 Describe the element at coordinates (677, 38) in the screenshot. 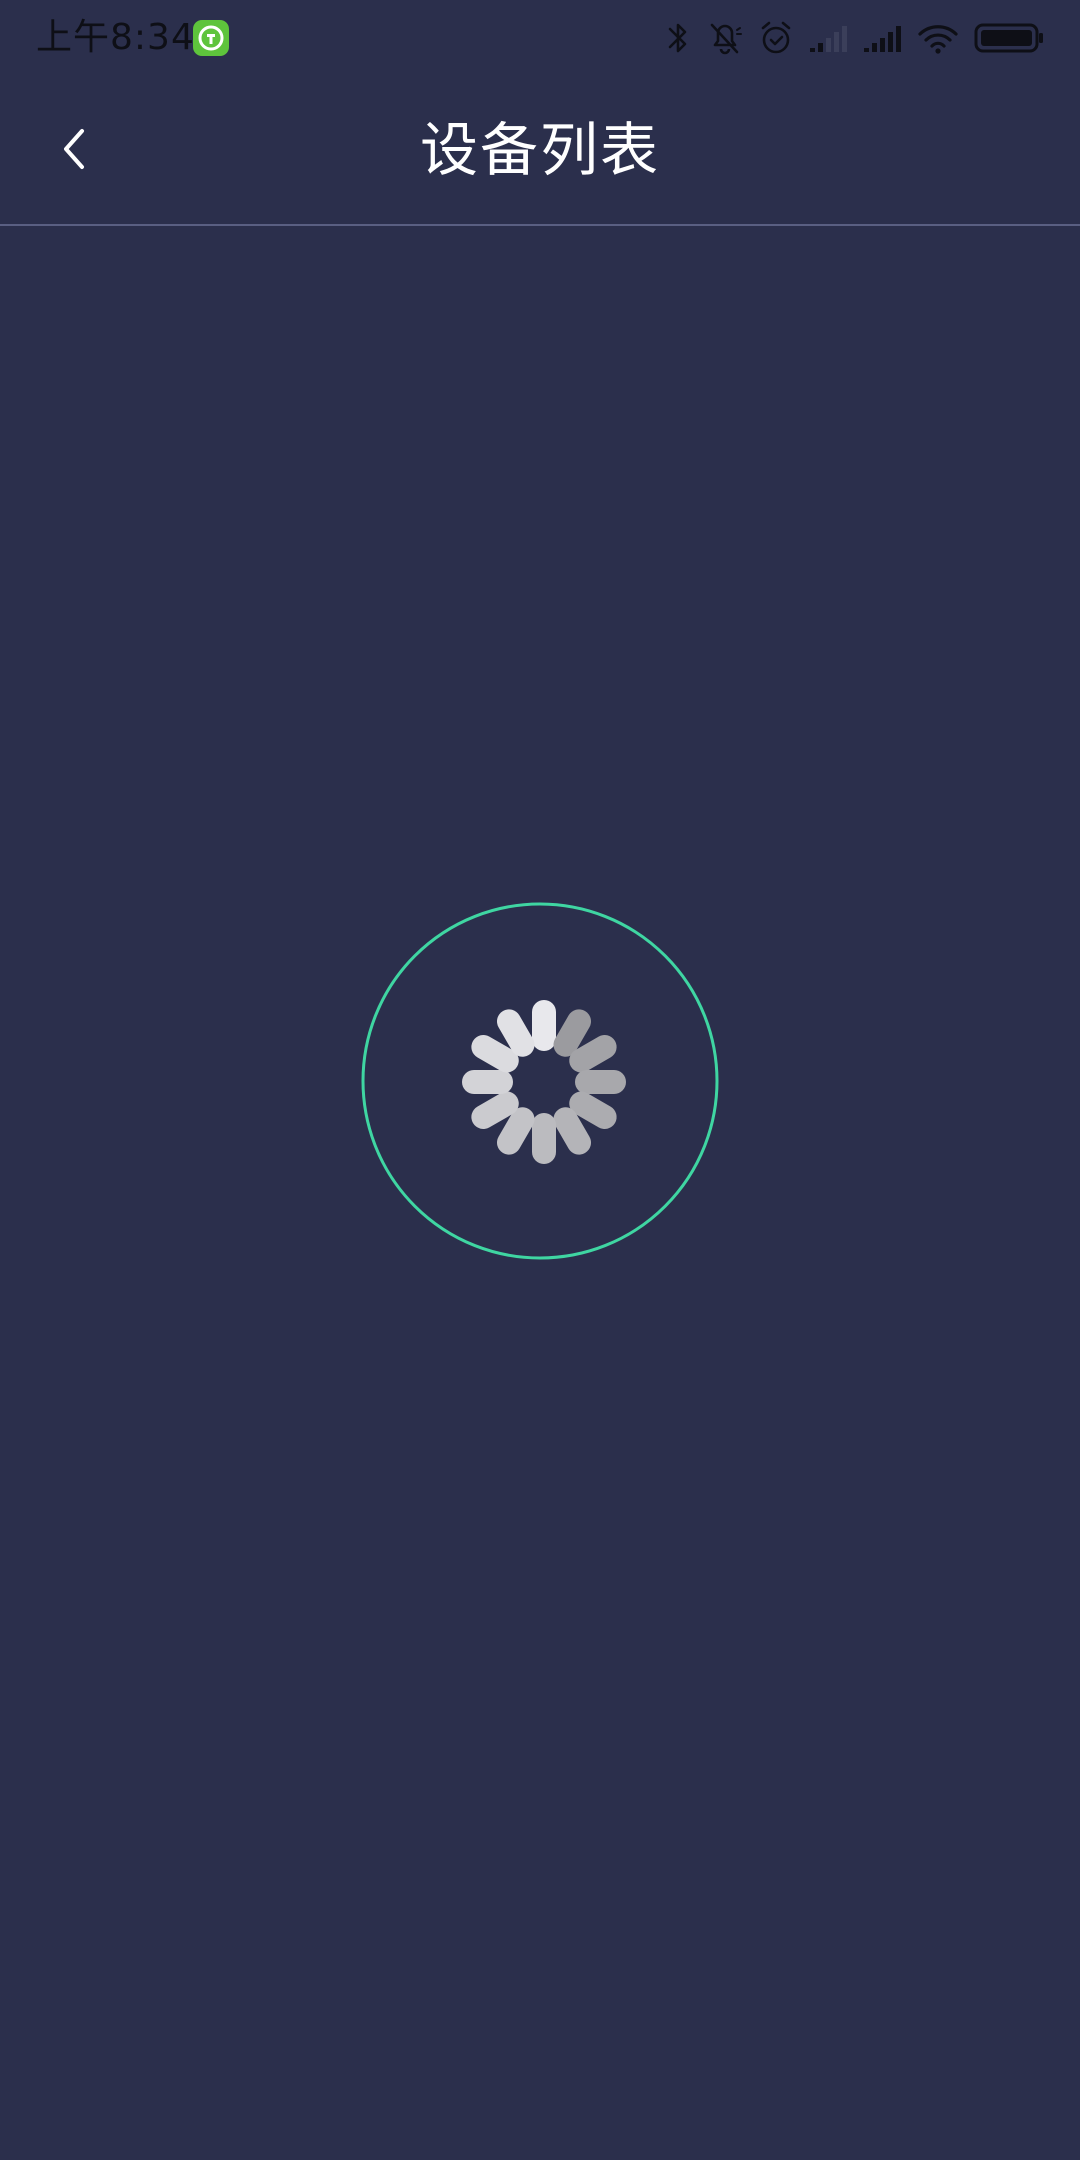

I see `bluetooth-icon` at that location.